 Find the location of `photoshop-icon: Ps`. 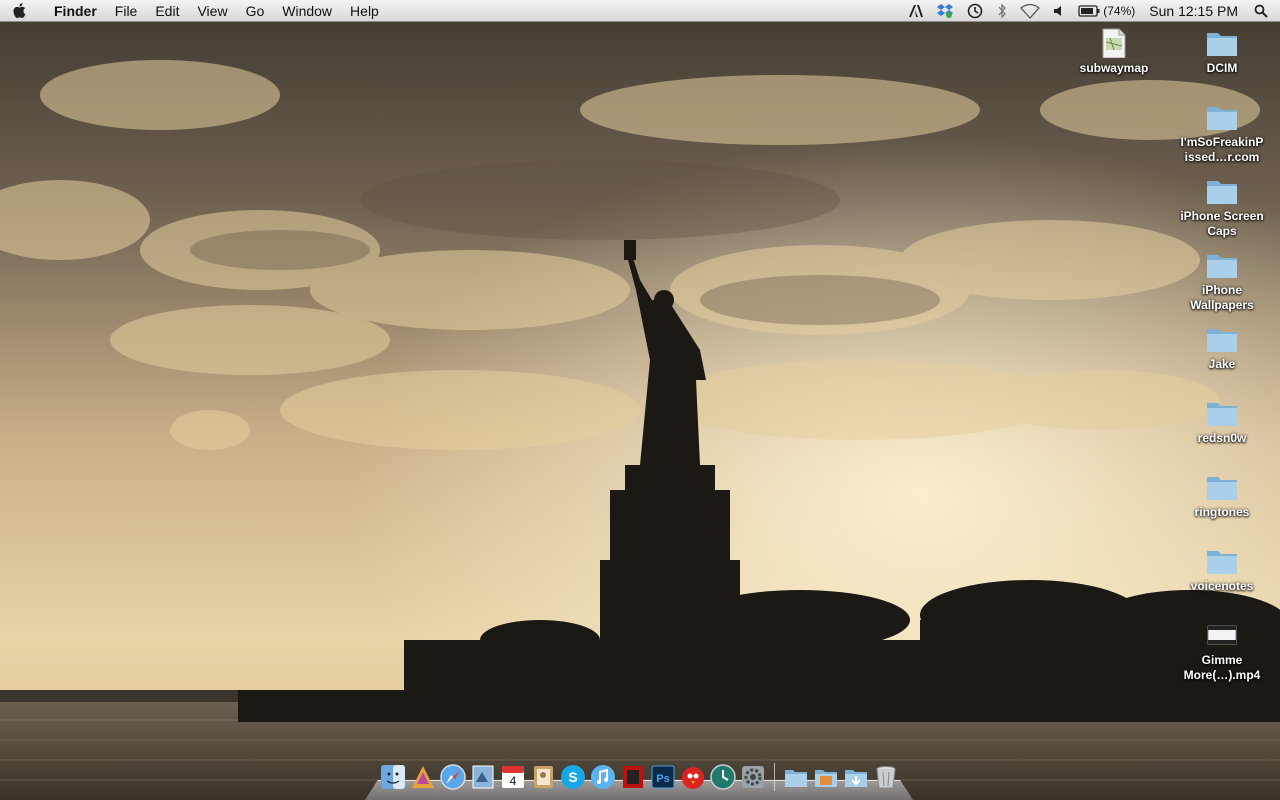

photoshop-icon: Ps is located at coordinates (663, 777).